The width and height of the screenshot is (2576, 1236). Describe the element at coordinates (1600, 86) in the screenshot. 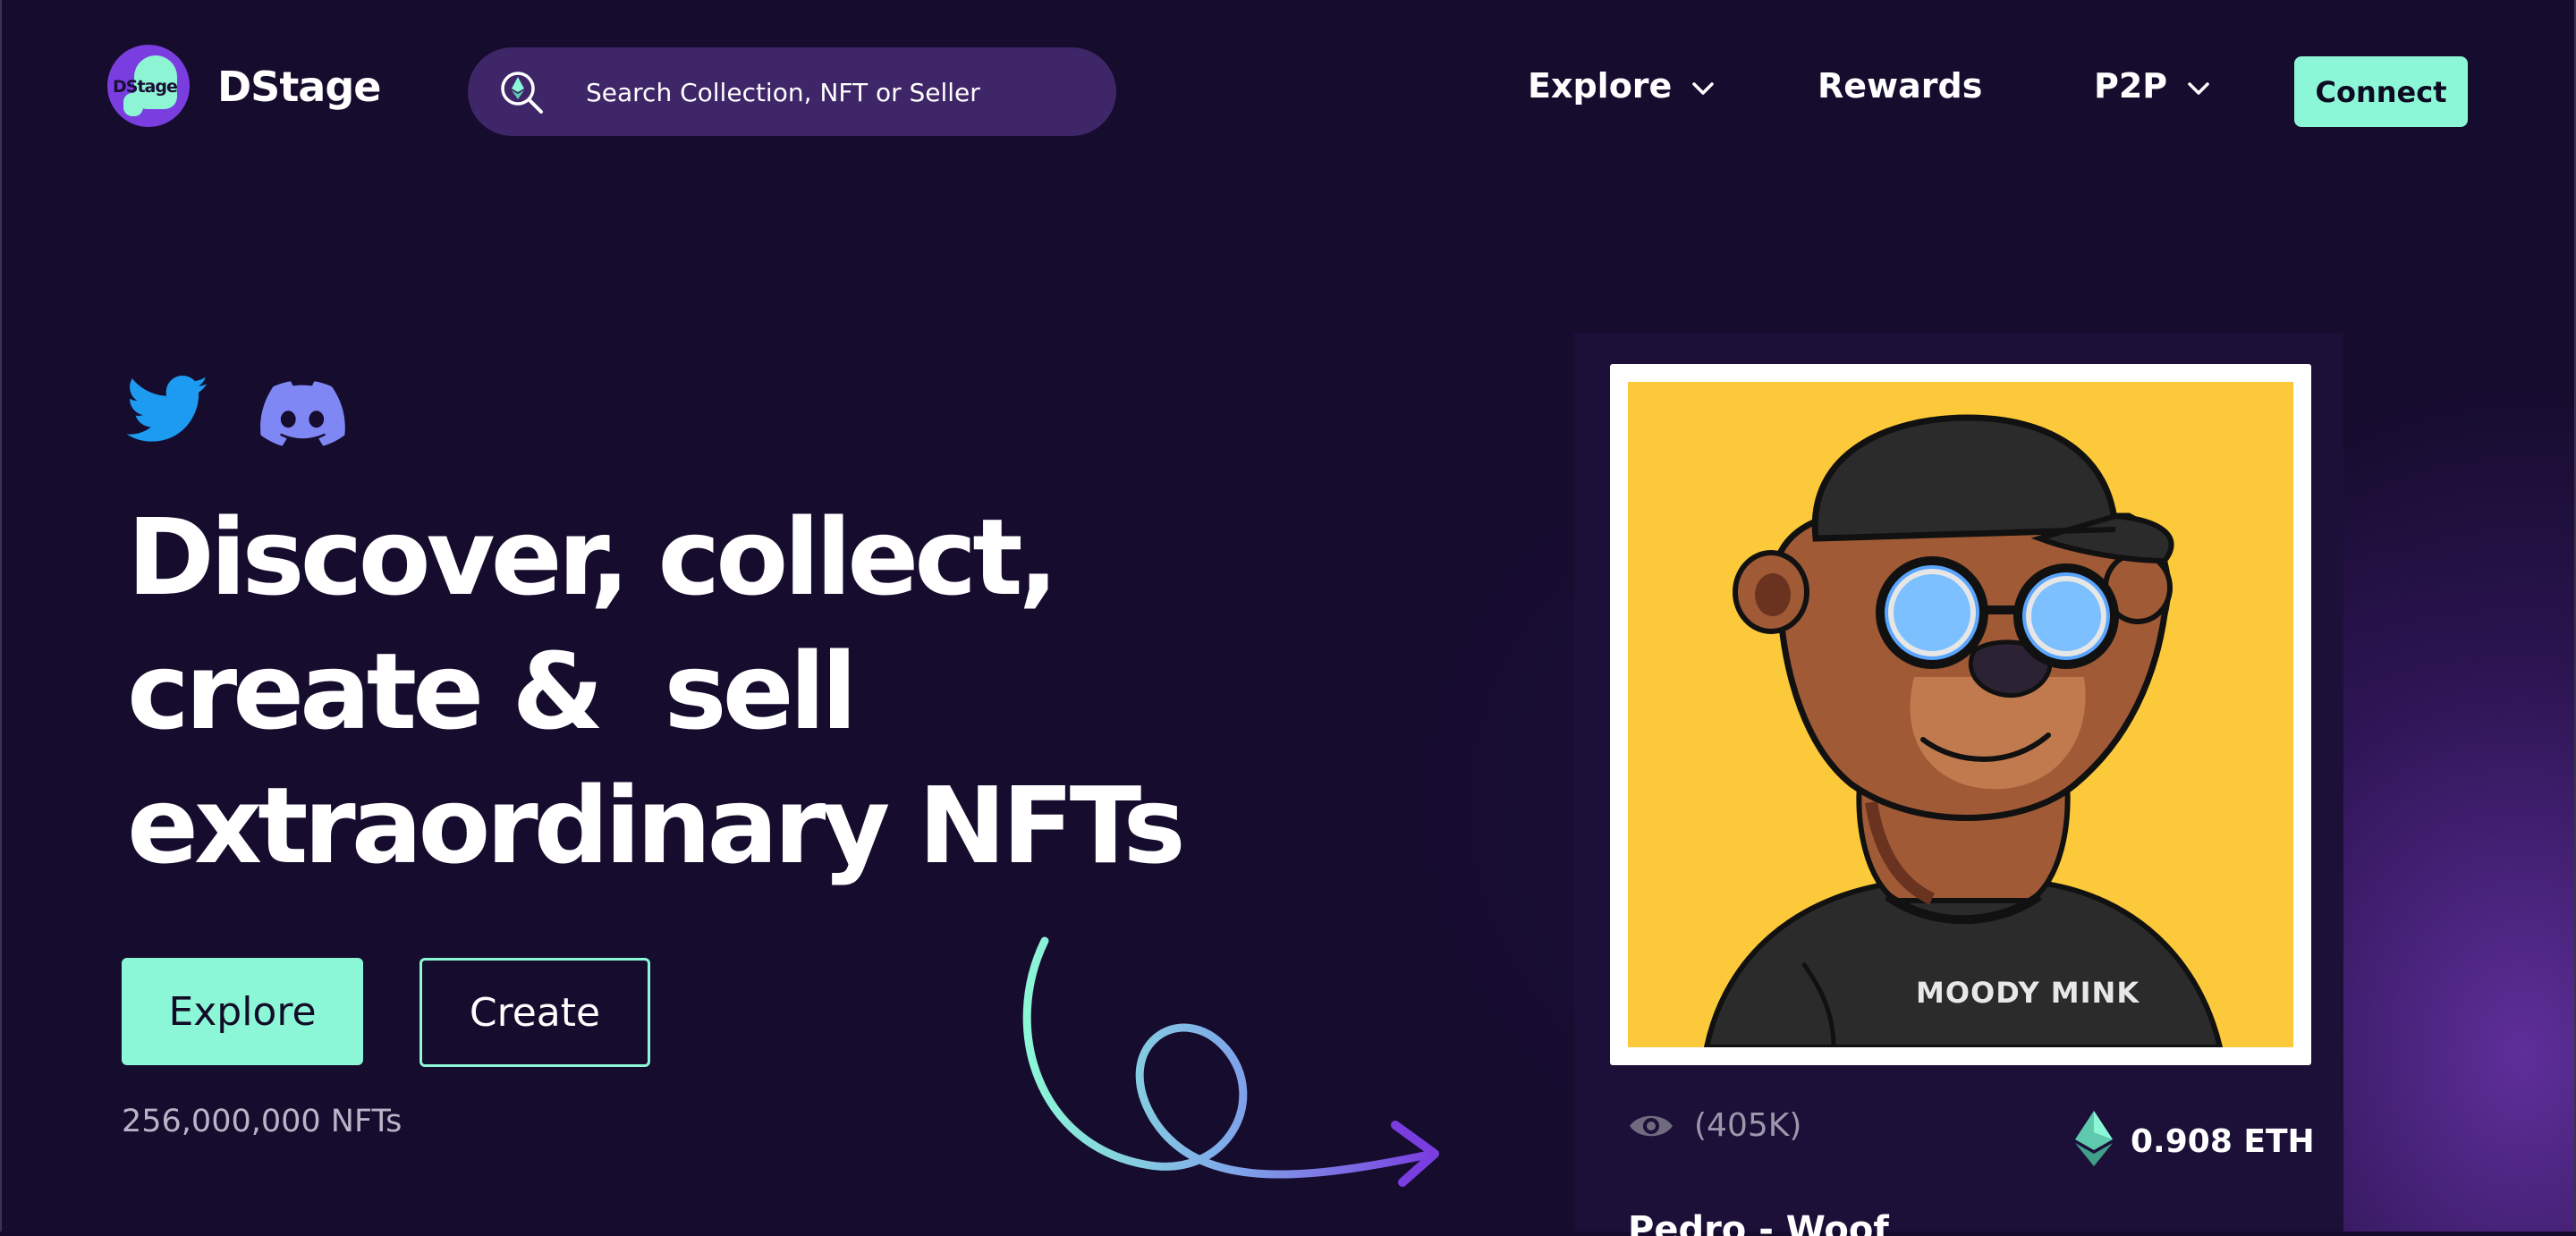

I see `nav-explore-label: Explore` at that location.